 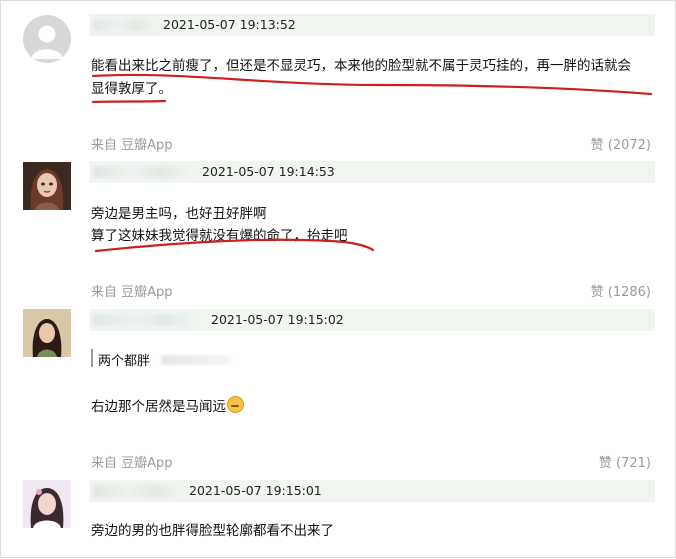 What do you see at coordinates (229, 24) in the screenshot?
I see `comment-timestamp: 2021-05-07 19:13:52` at bounding box center [229, 24].